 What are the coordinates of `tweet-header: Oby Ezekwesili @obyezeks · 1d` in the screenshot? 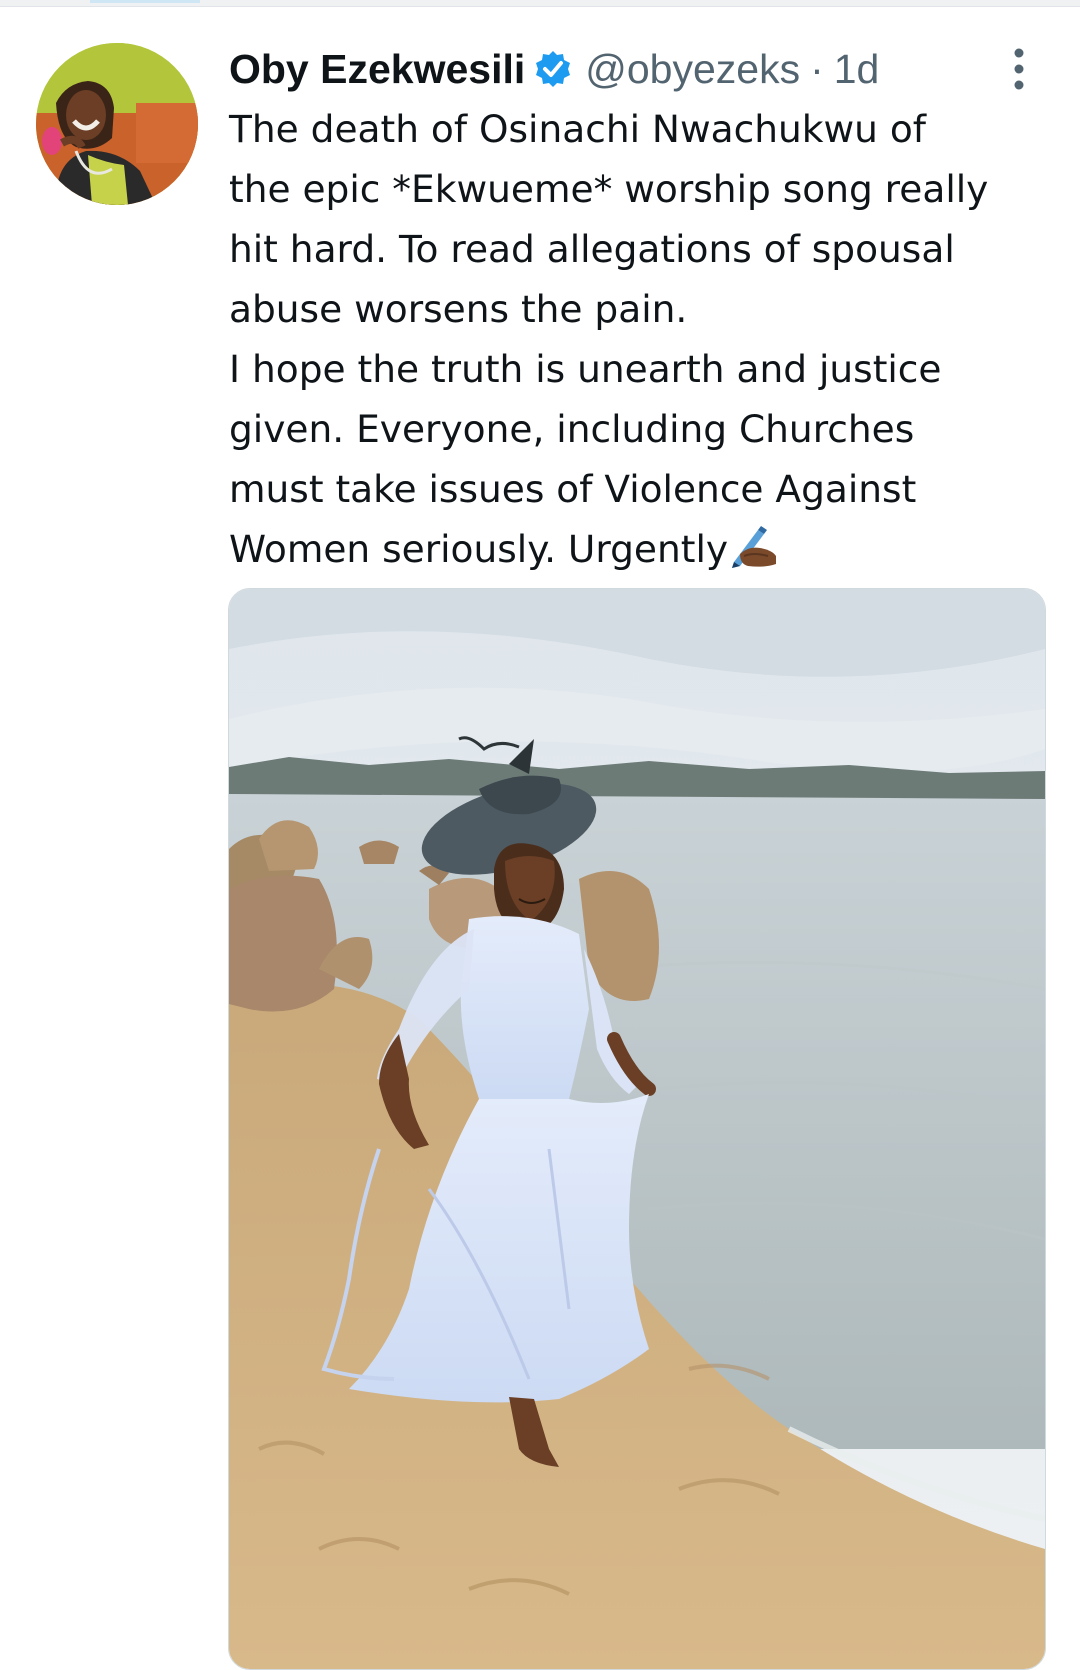 It's located at (554, 69).